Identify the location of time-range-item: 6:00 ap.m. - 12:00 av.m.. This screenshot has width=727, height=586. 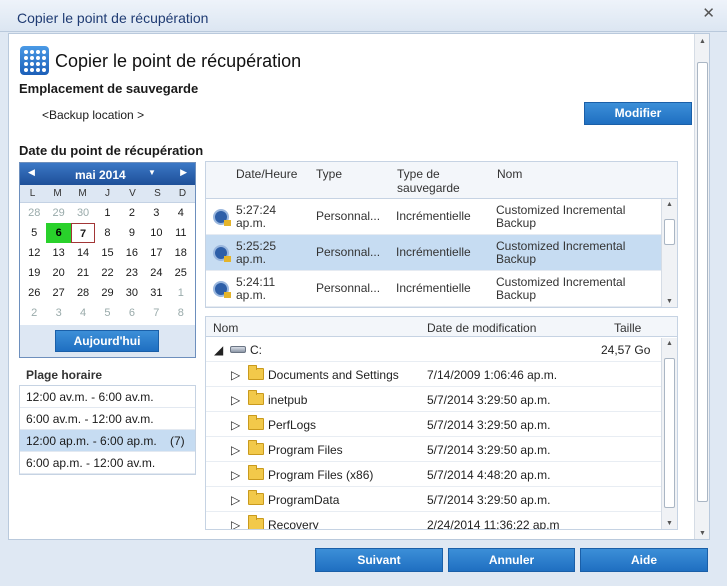
(107, 463).